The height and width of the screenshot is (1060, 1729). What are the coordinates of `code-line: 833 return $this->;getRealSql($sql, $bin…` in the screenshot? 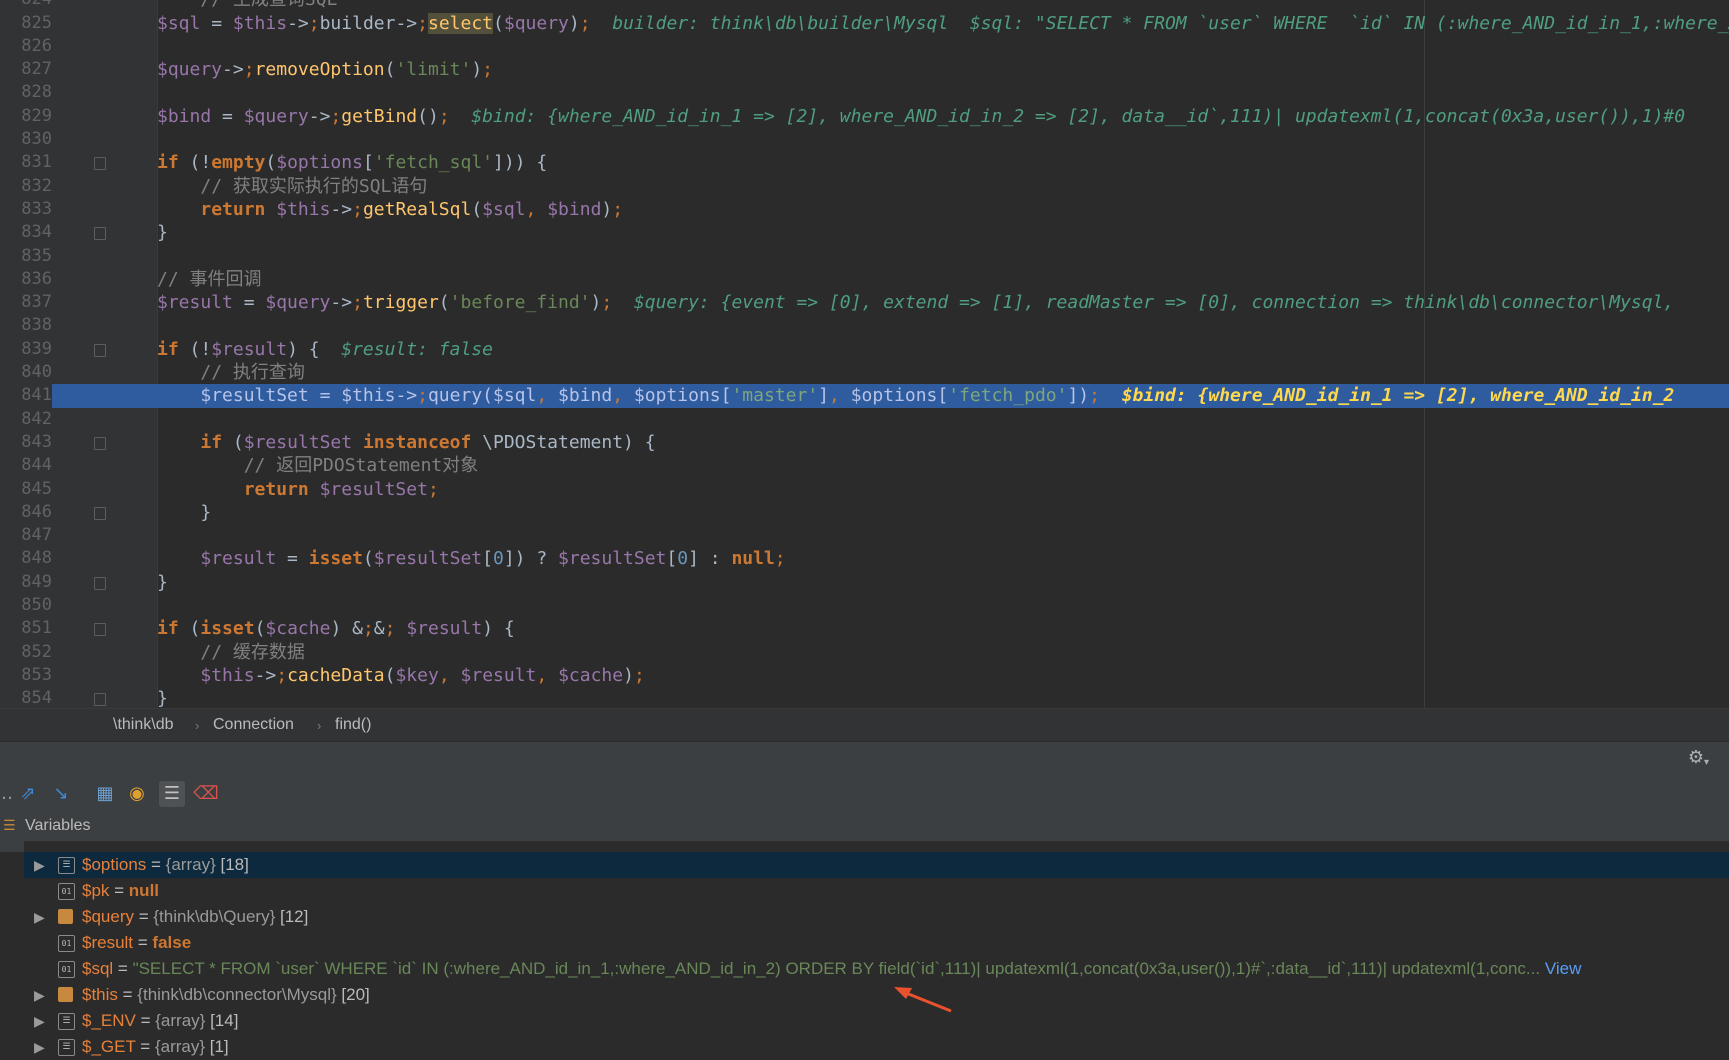 It's located at (864, 209).